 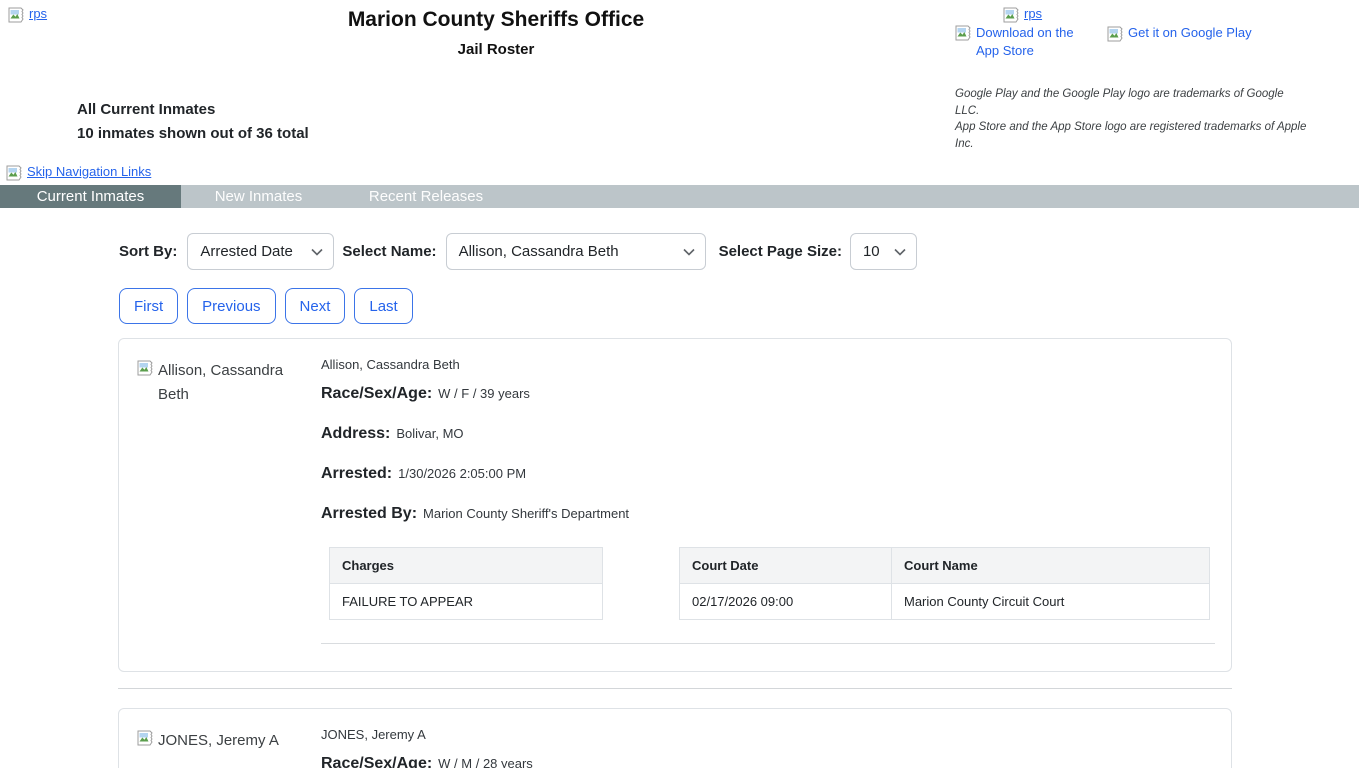 I want to click on previous-page-button: Previous, so click(x=231, y=306).